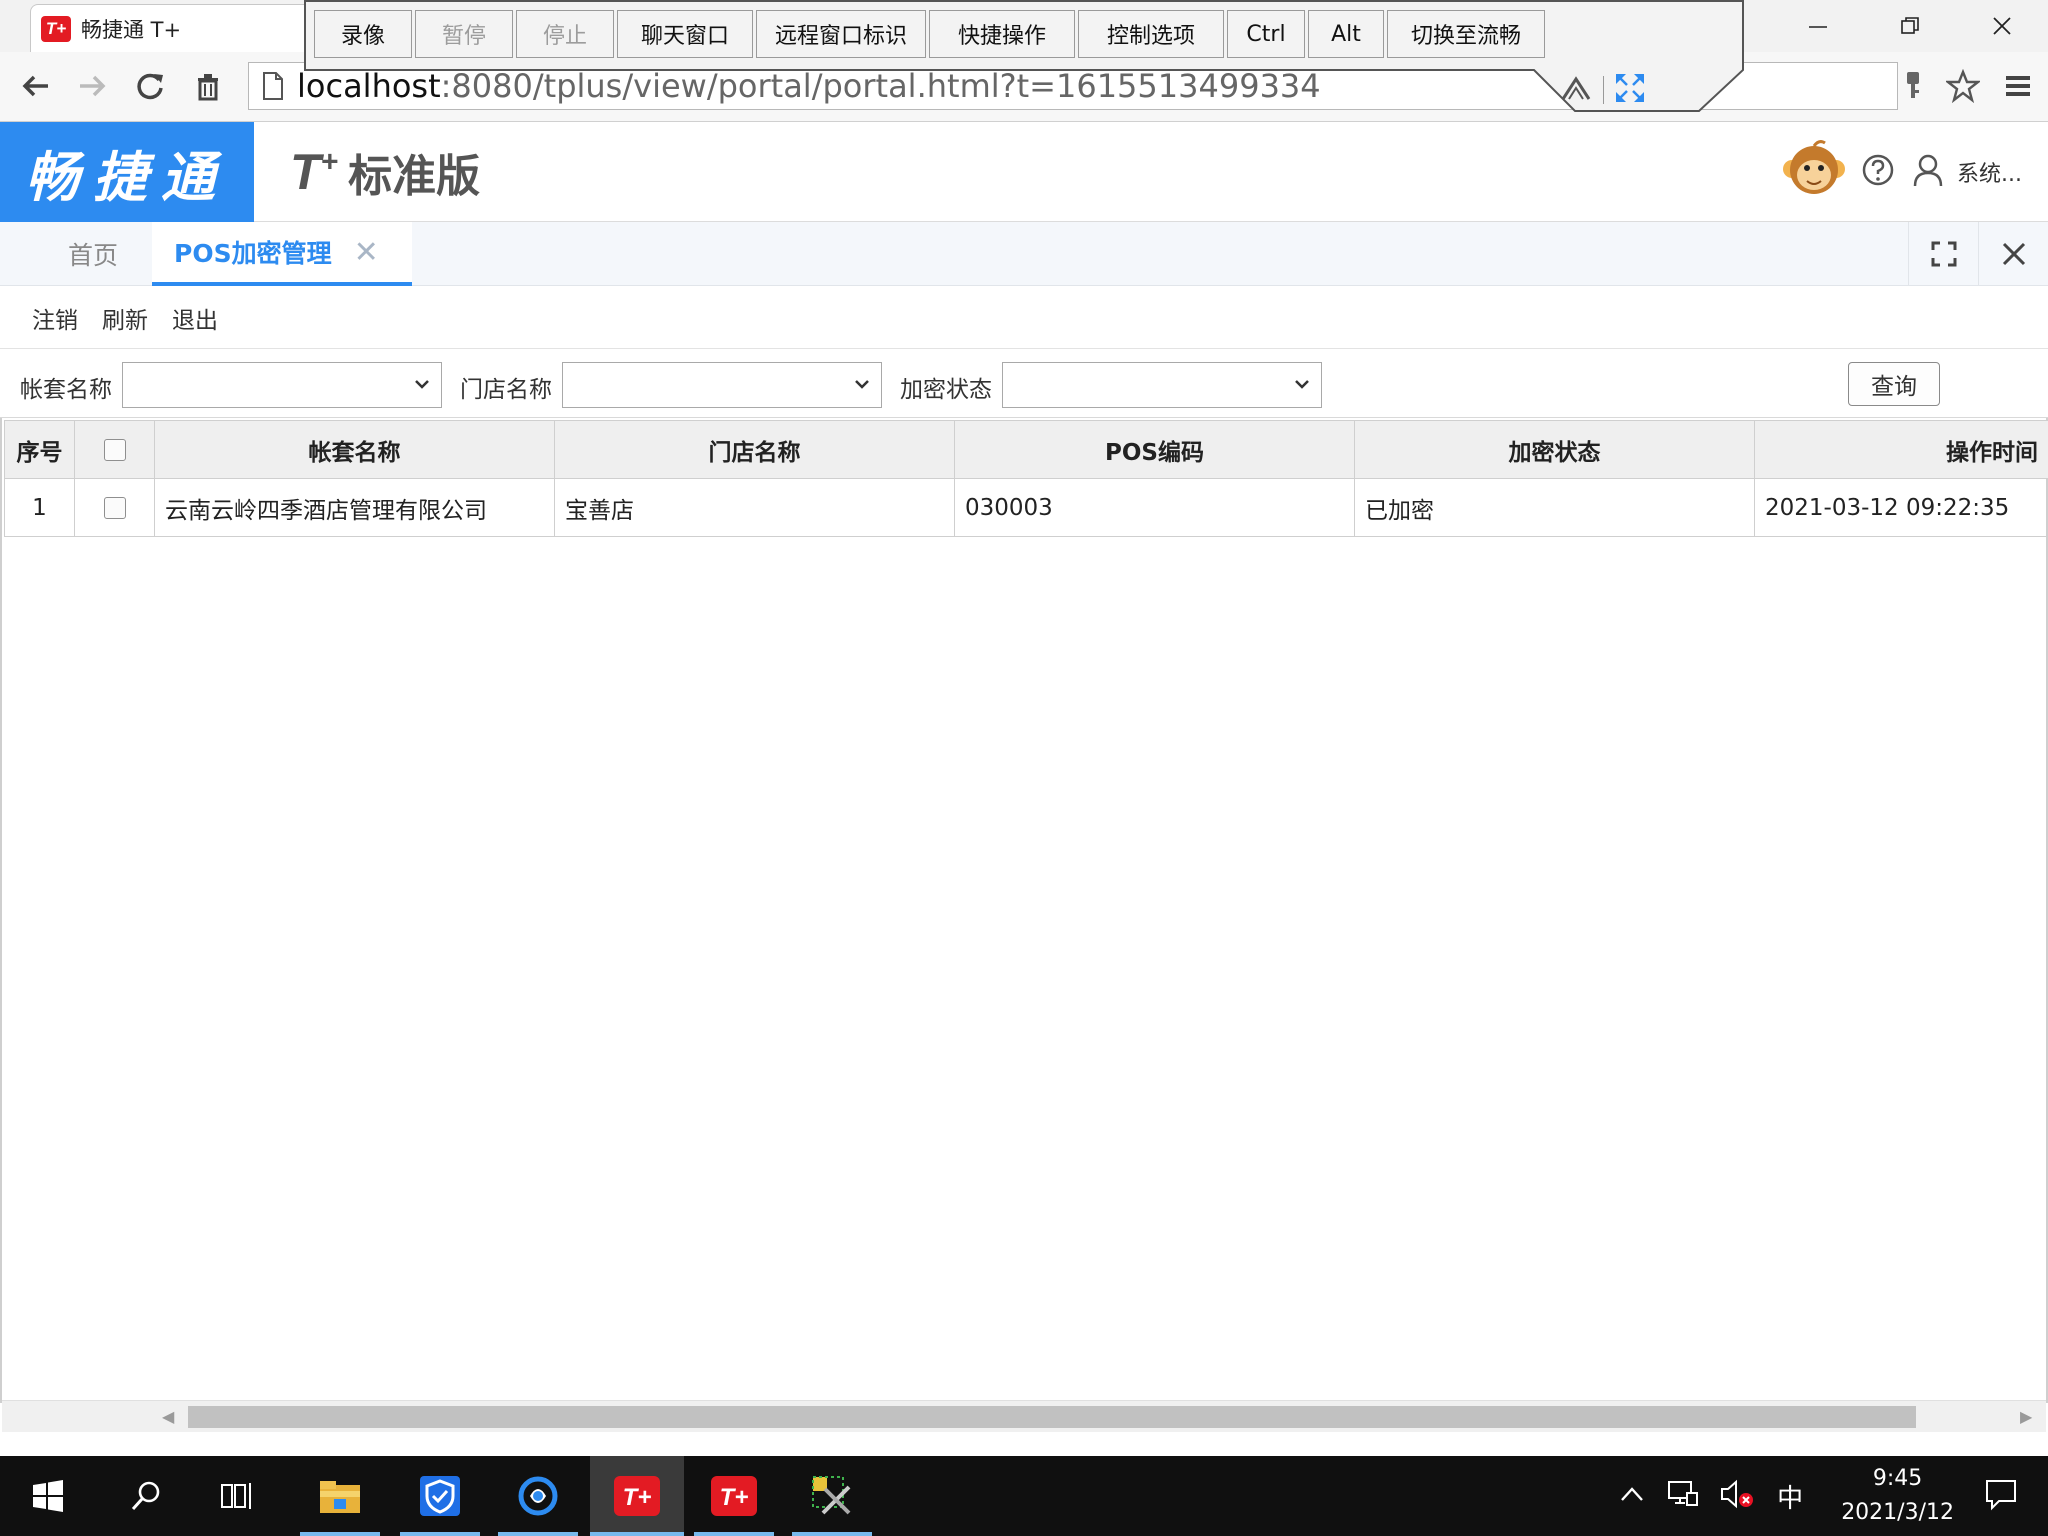 This screenshot has width=2048, height=1536. I want to click on browser-tab-title: 畅捷通 T+, so click(131, 29).